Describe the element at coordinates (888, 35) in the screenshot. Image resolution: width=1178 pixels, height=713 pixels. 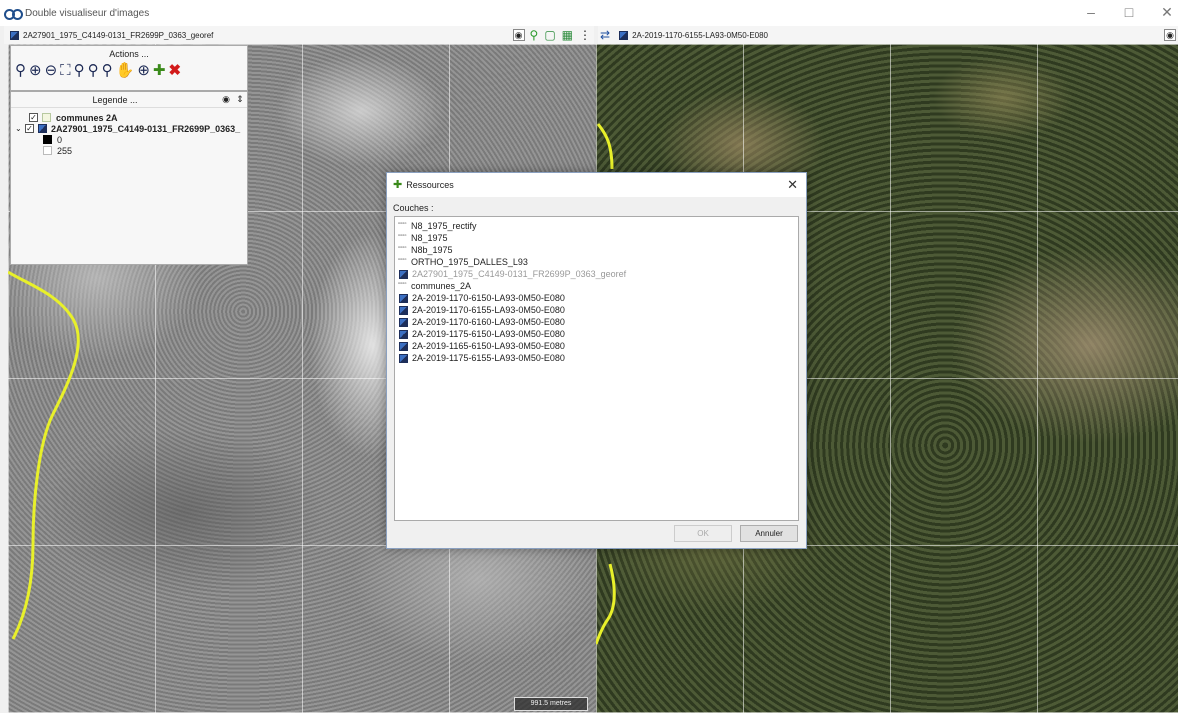
I see `right-viewer-toolbar: ⇄ 2A-2019-1170-6155-LA93-0M50-E080 ◉` at that location.